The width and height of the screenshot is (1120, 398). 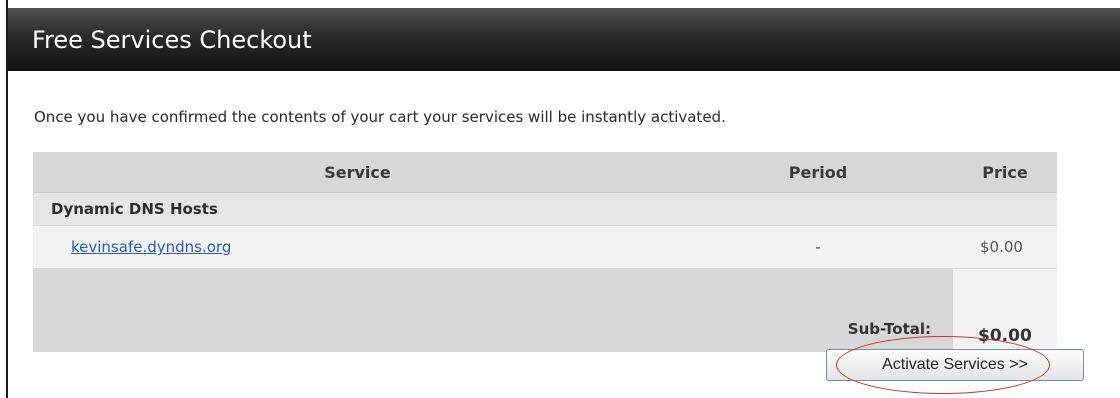 I want to click on service-link: kevinsafe.dyndns.org, so click(x=151, y=247).